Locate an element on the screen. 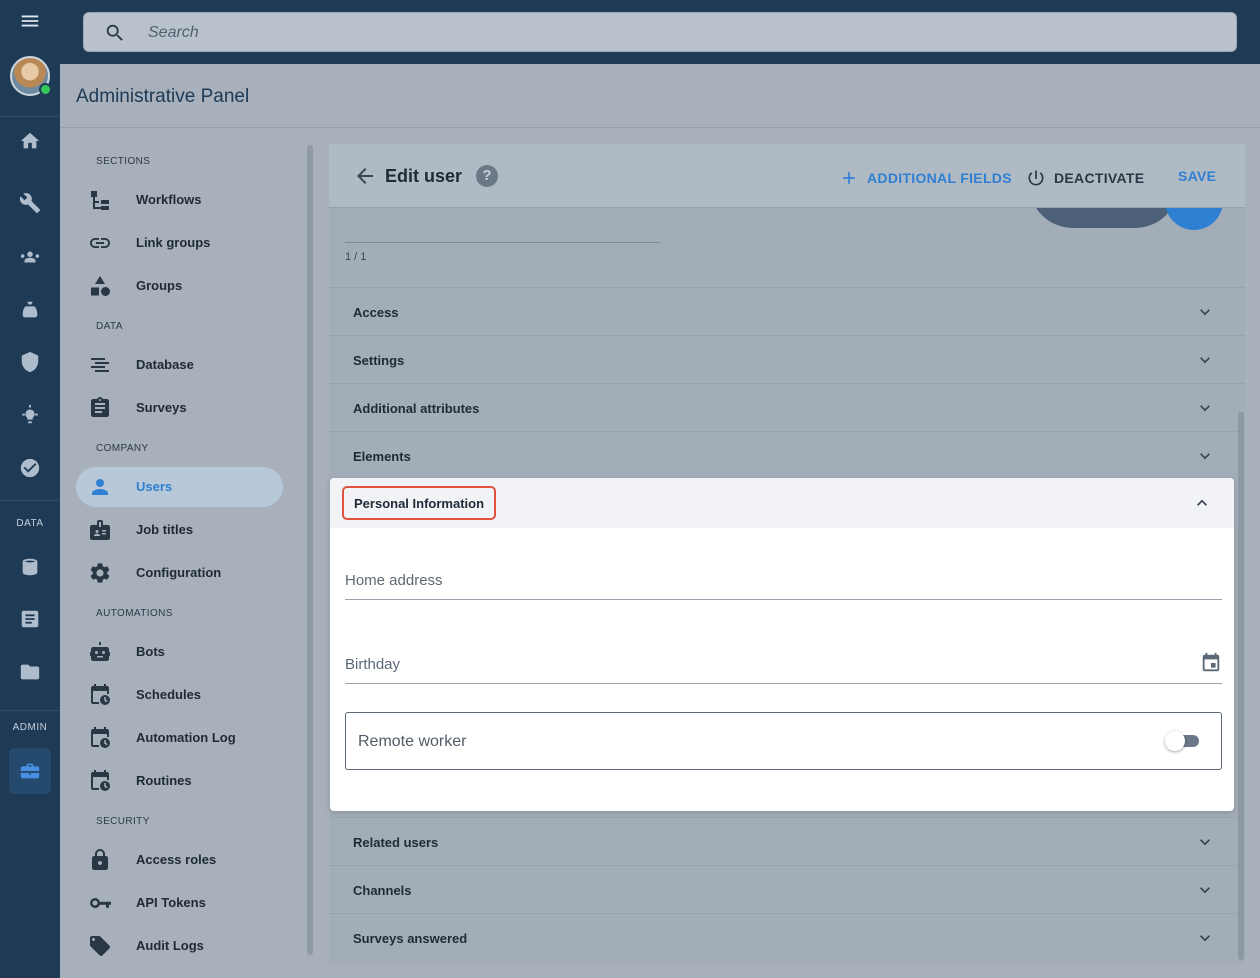 This screenshot has height=978, width=1260. gear-icon is located at coordinates (100, 573).